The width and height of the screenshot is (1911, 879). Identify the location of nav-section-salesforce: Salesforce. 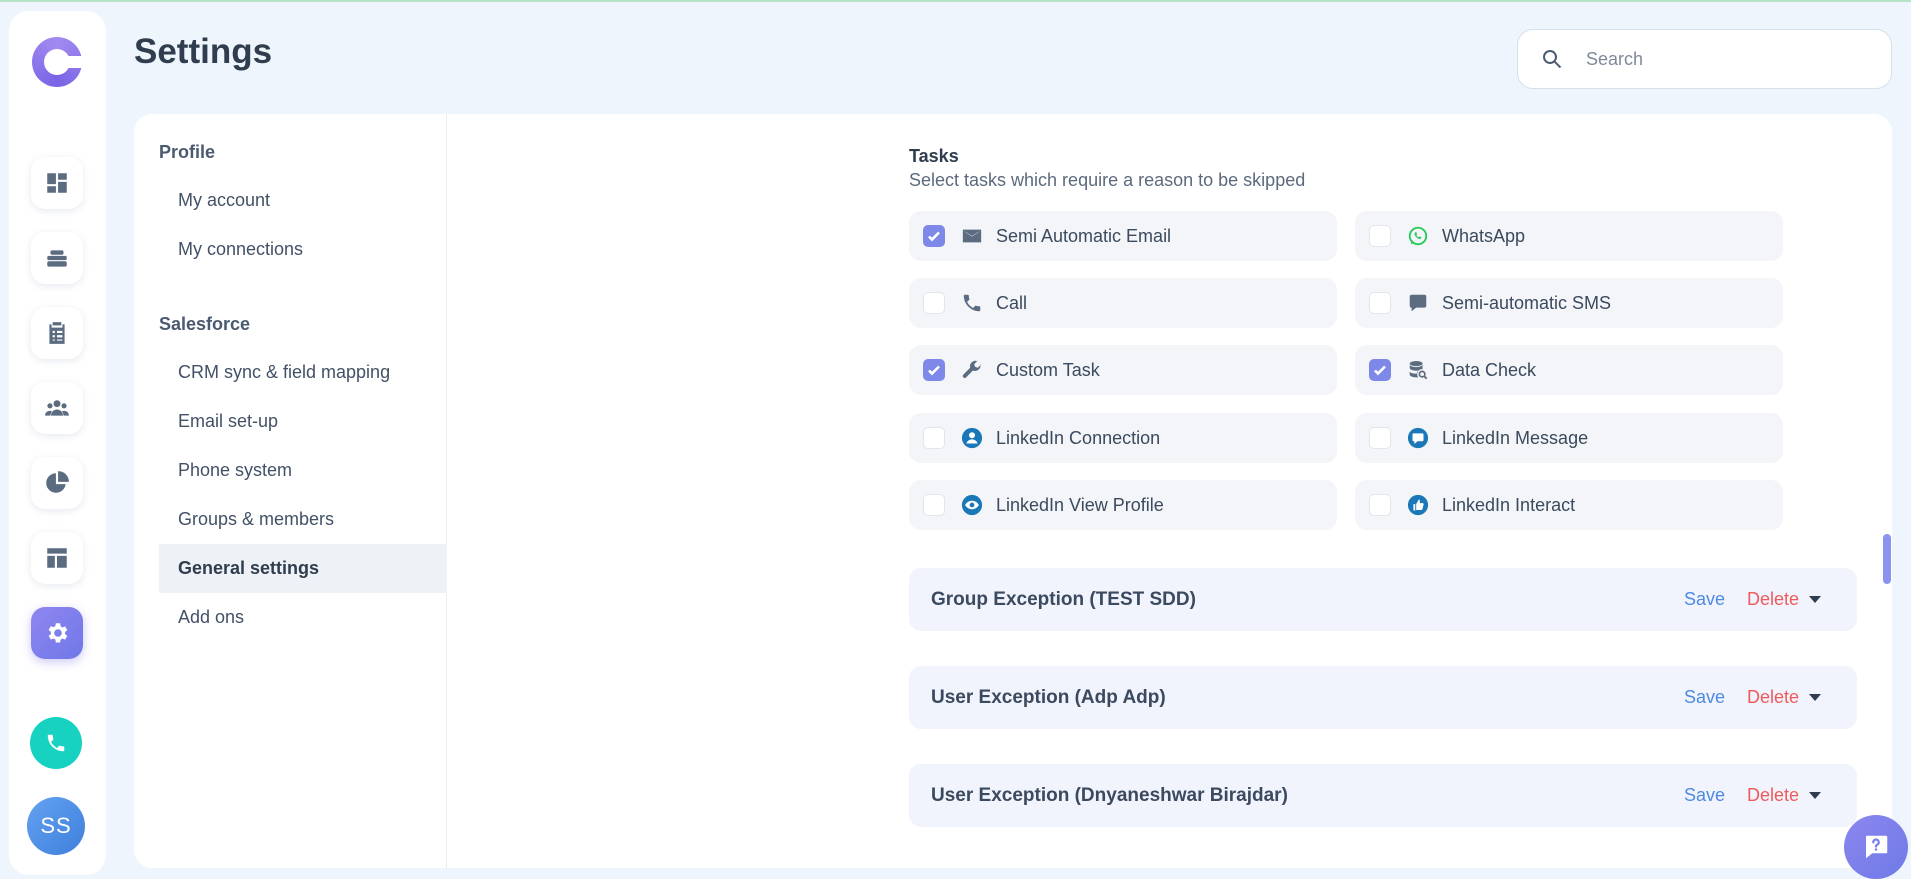
(205, 324).